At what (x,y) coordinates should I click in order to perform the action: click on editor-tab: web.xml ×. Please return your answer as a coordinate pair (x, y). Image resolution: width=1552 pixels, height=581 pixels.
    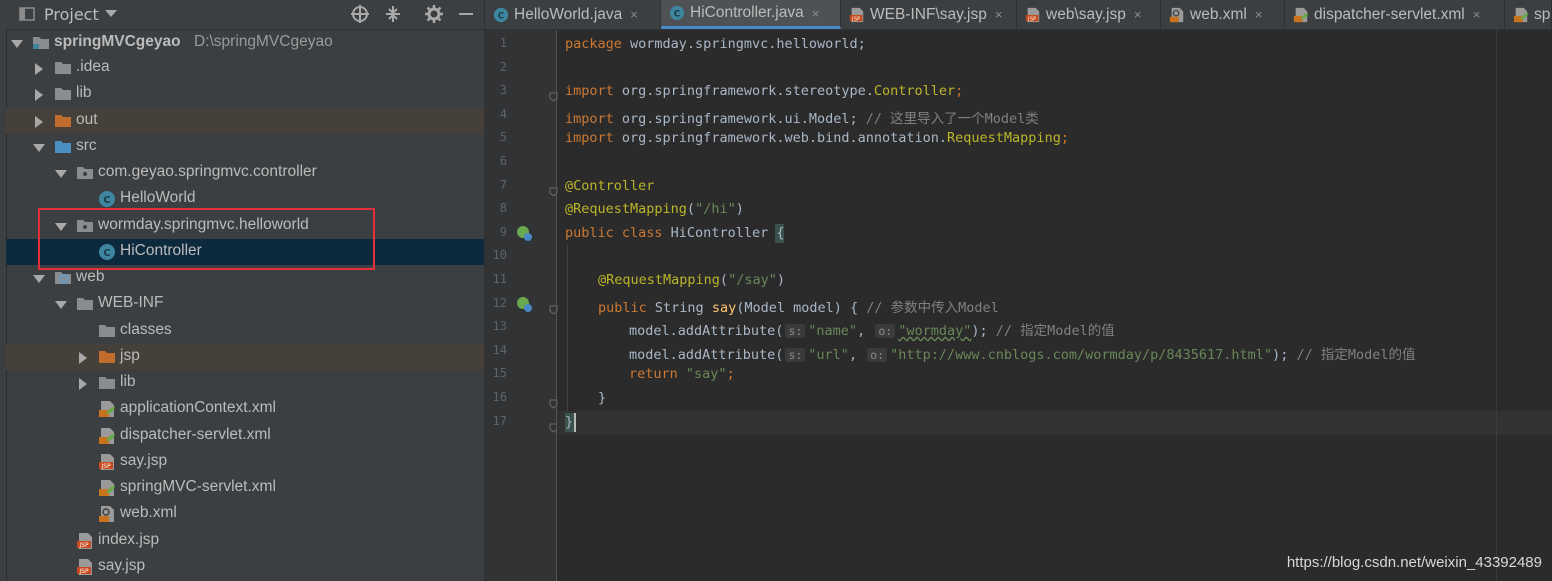
    Looking at the image, I should click on (1223, 14).